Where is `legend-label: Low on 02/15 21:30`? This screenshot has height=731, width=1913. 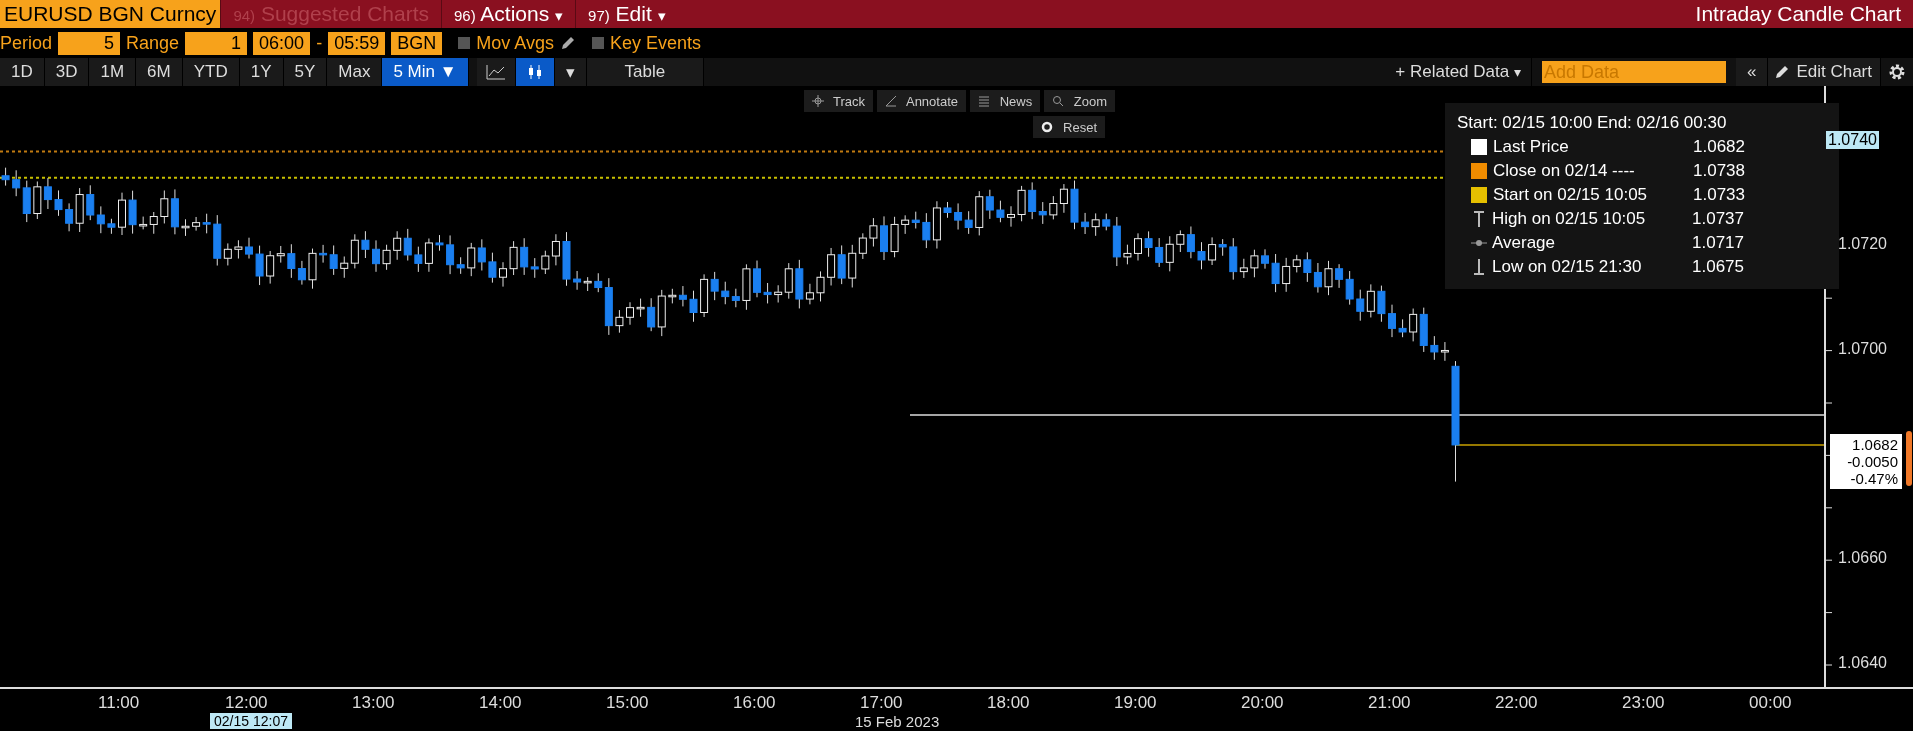
legend-label: Low on 02/15 21:30 is located at coordinates (1567, 267).